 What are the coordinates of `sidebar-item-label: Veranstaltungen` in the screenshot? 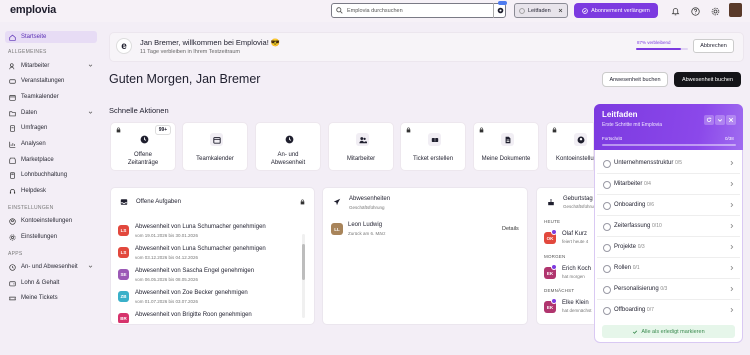 It's located at (43, 81).